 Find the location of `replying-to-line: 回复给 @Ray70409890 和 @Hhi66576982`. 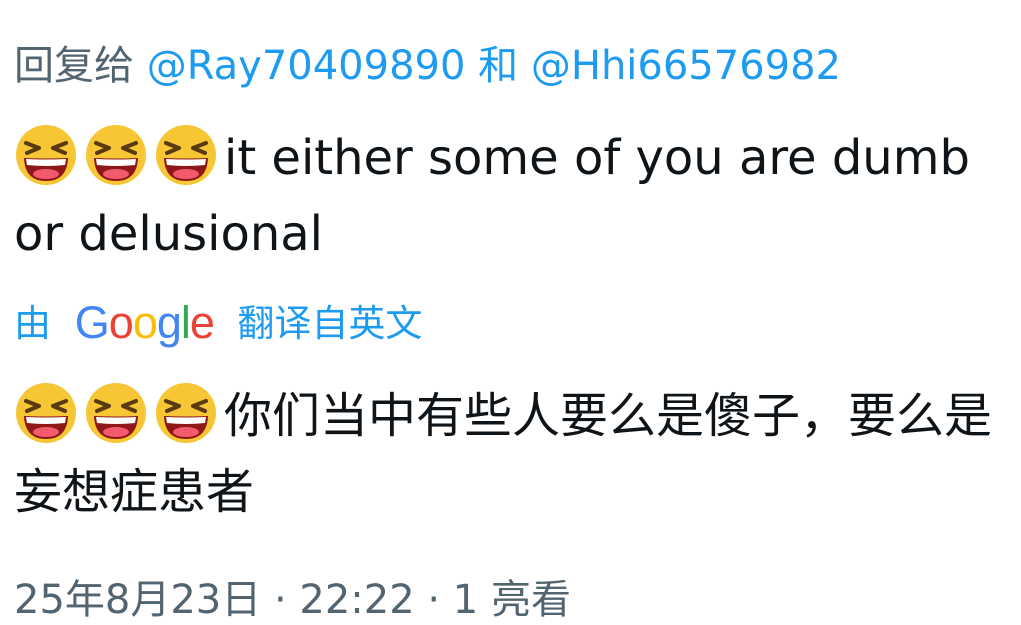

replying-to-line: 回复给 @Ray70409890 和 @Hhi66576982 is located at coordinates (427, 66).